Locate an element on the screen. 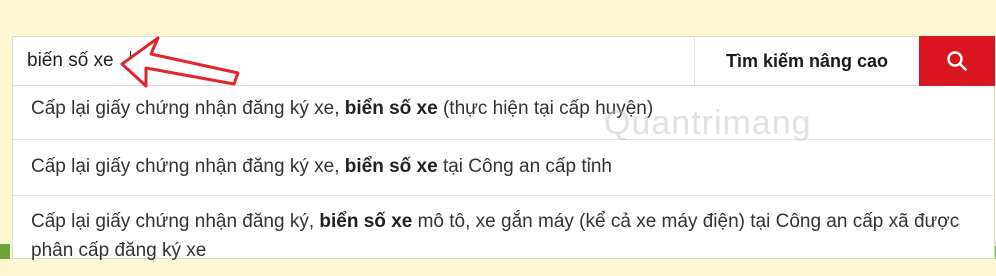 The width and height of the screenshot is (996, 276). search-button is located at coordinates (957, 61).